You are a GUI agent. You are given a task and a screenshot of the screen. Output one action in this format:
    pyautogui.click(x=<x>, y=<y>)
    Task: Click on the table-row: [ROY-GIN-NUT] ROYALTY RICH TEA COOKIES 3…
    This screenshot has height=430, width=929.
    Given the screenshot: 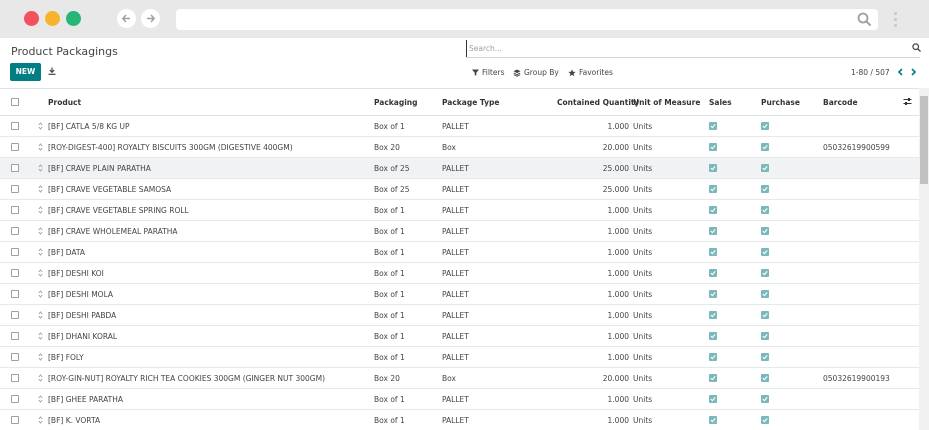 What is the action you would take?
    pyautogui.click(x=459, y=378)
    